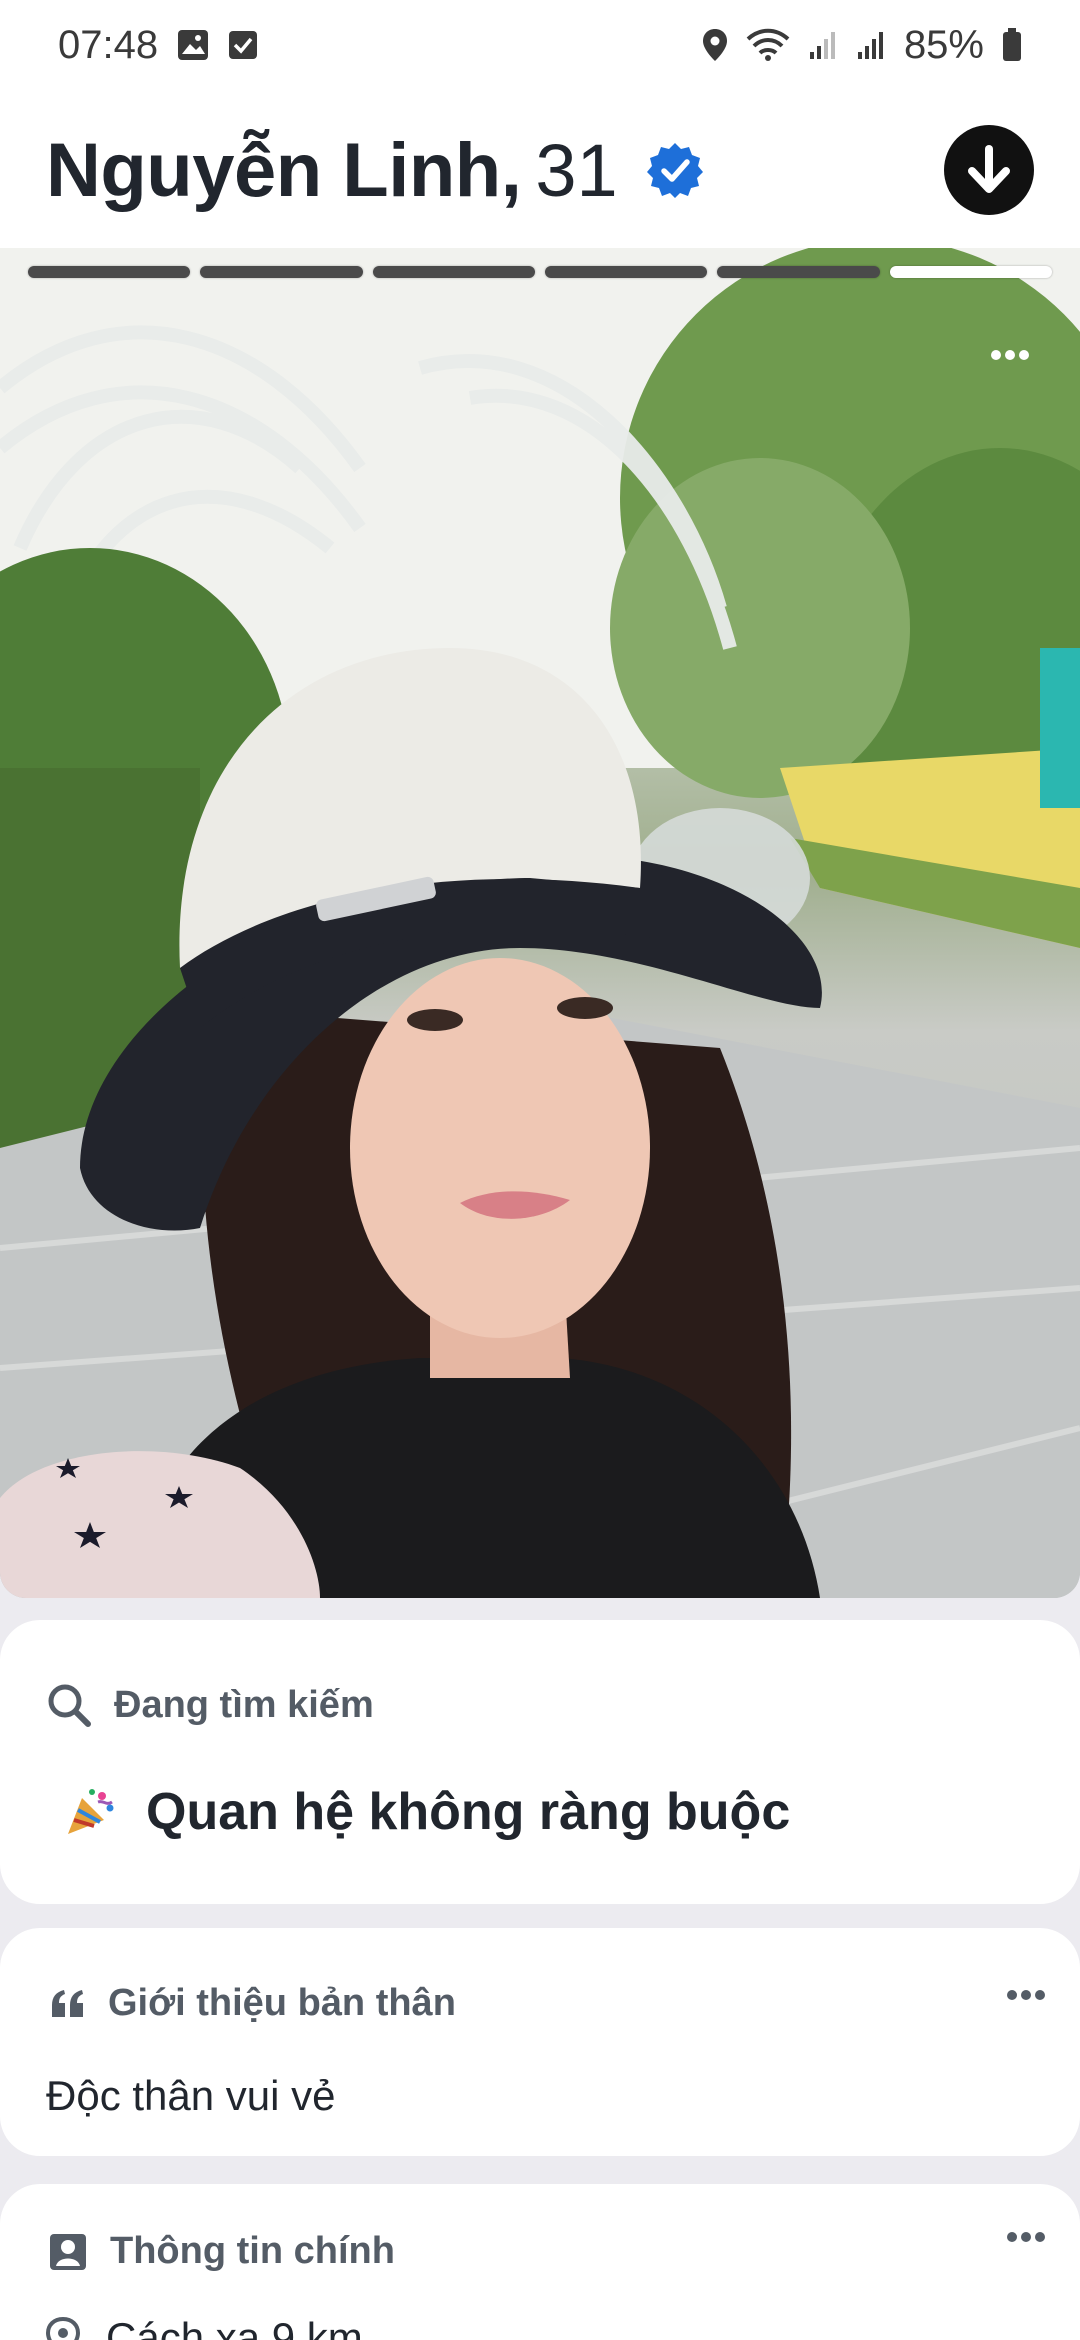  What do you see at coordinates (91, 1811) in the screenshot?
I see `party-popper-icon` at bounding box center [91, 1811].